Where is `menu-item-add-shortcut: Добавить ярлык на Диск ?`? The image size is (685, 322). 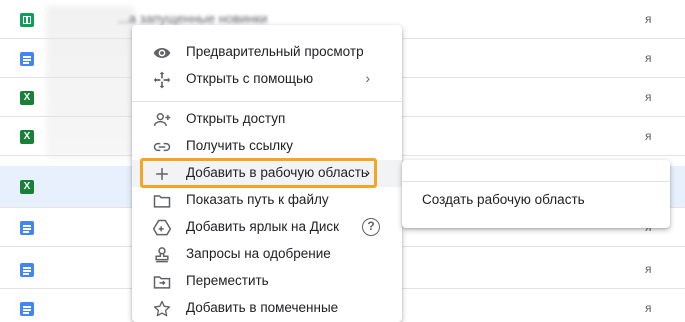 menu-item-add-shortcut: Добавить ярлык на Диск ? is located at coordinates (267, 227).